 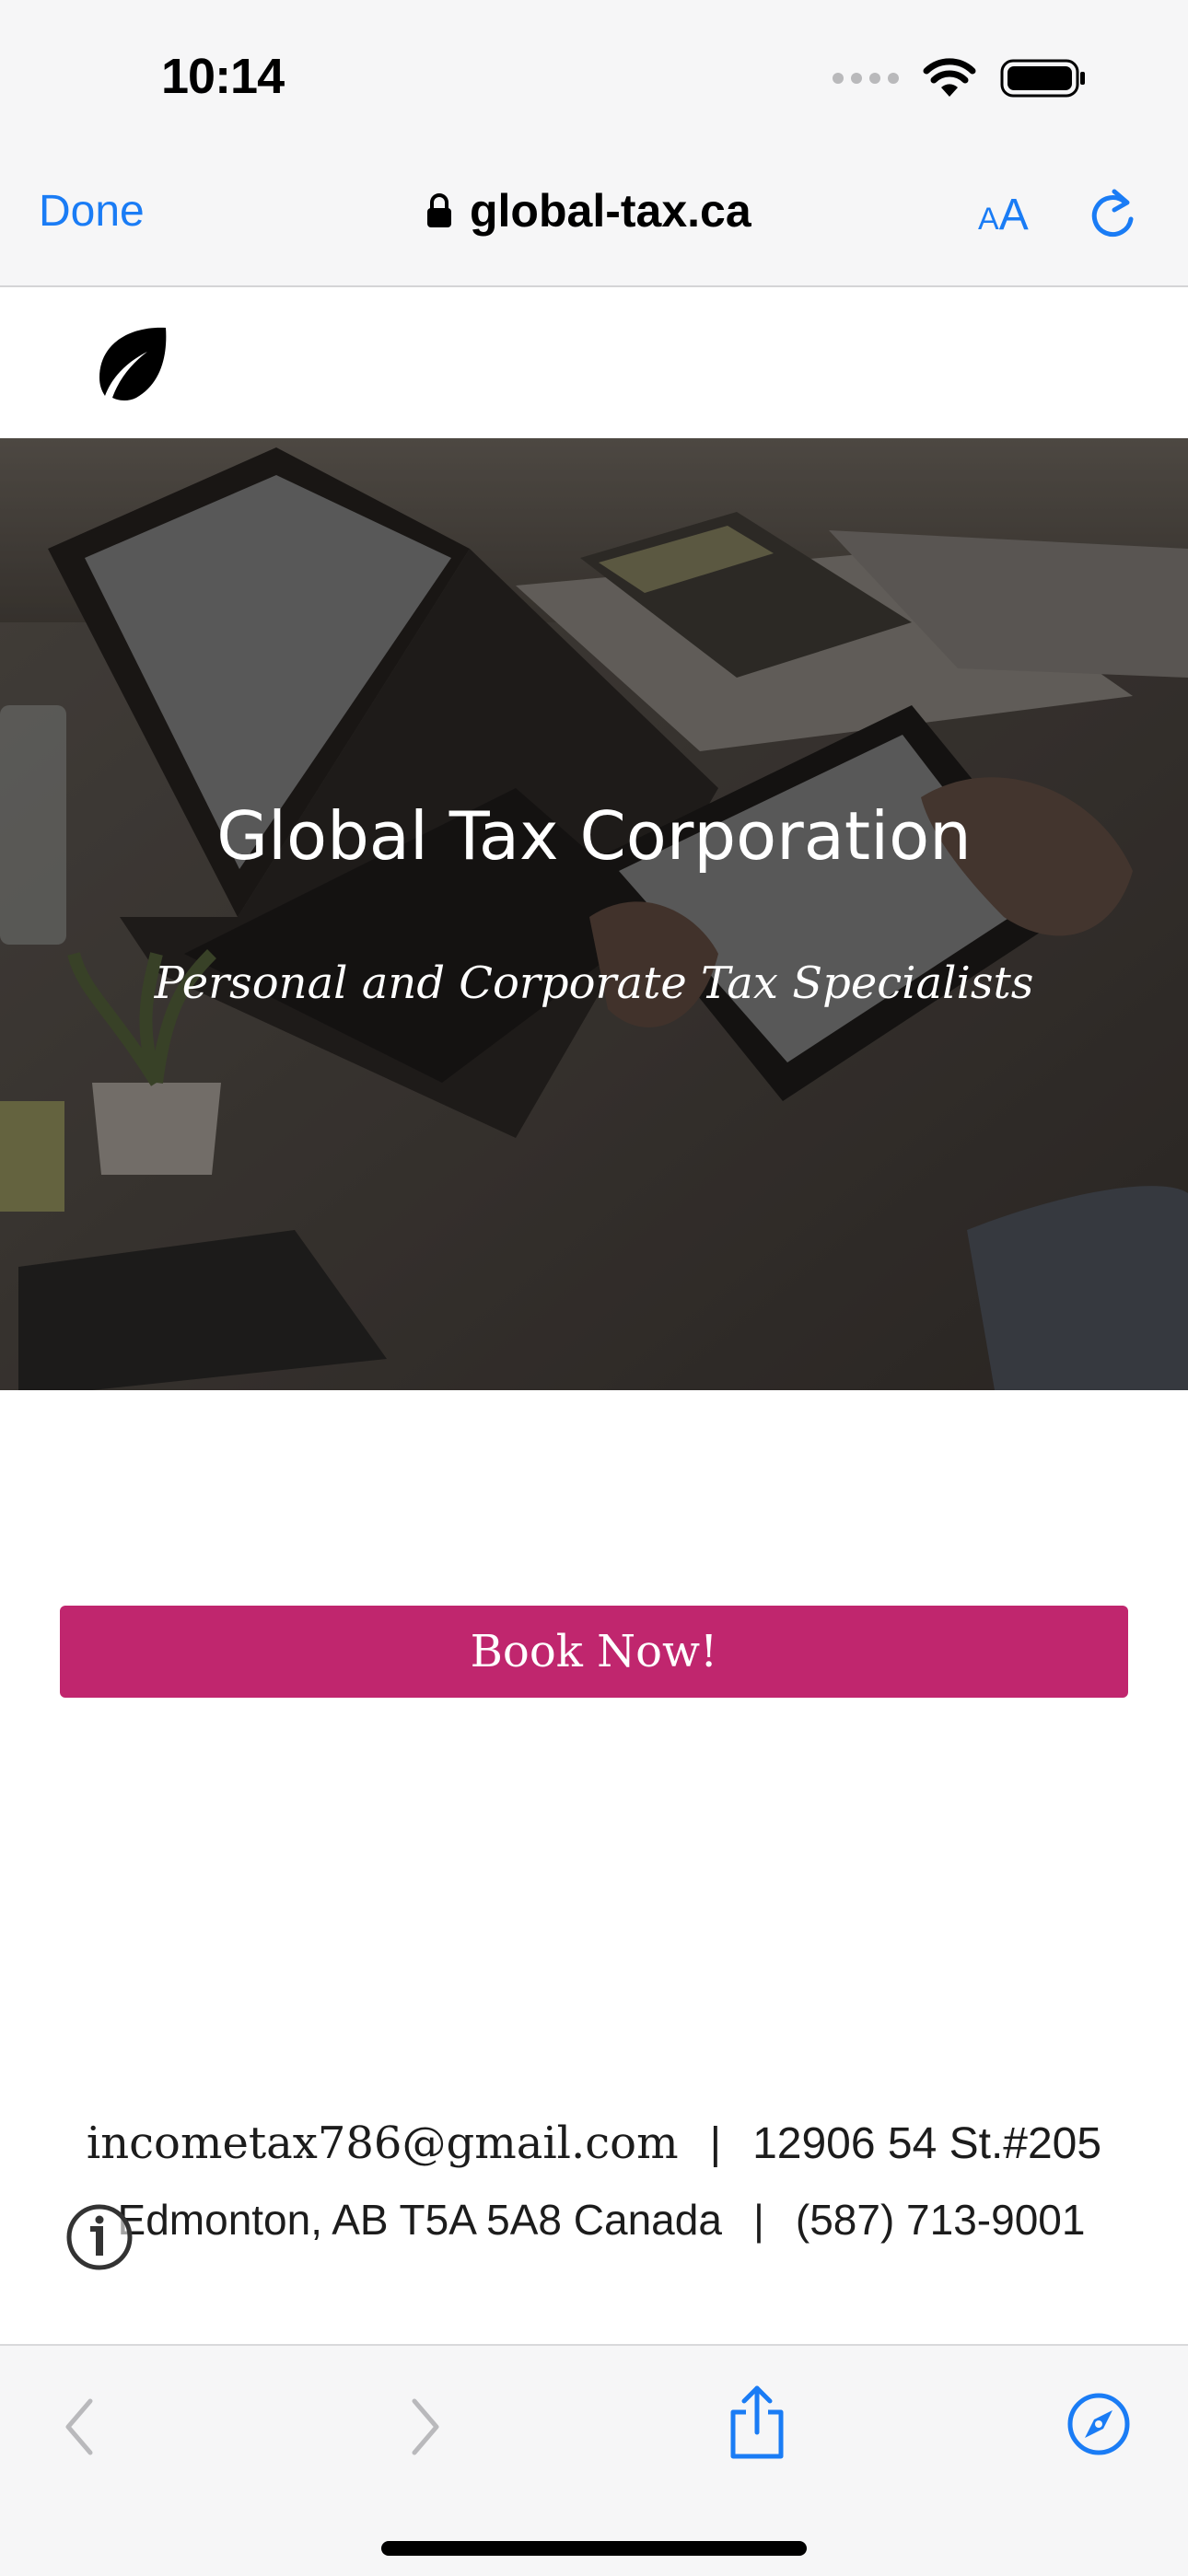 I want to click on book-now-button: Book Now!, so click(x=594, y=1652).